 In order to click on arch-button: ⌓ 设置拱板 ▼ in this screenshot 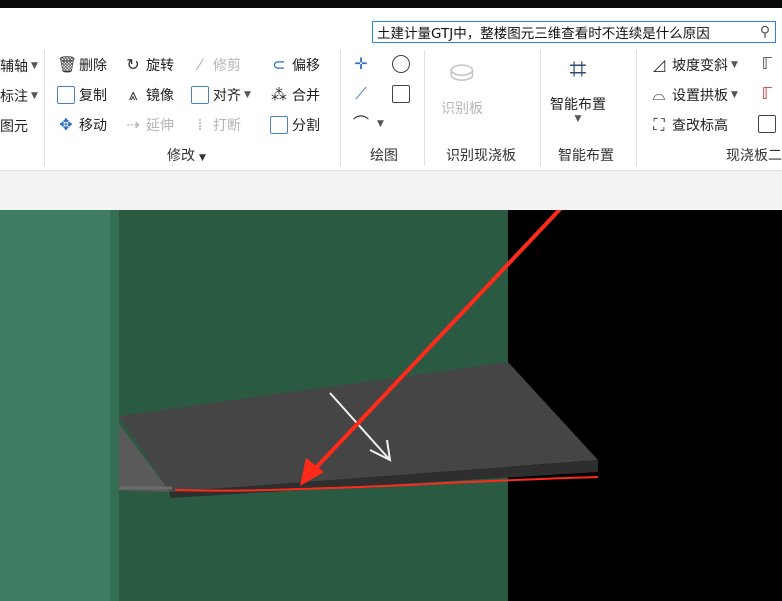, I will do `click(694, 95)`.